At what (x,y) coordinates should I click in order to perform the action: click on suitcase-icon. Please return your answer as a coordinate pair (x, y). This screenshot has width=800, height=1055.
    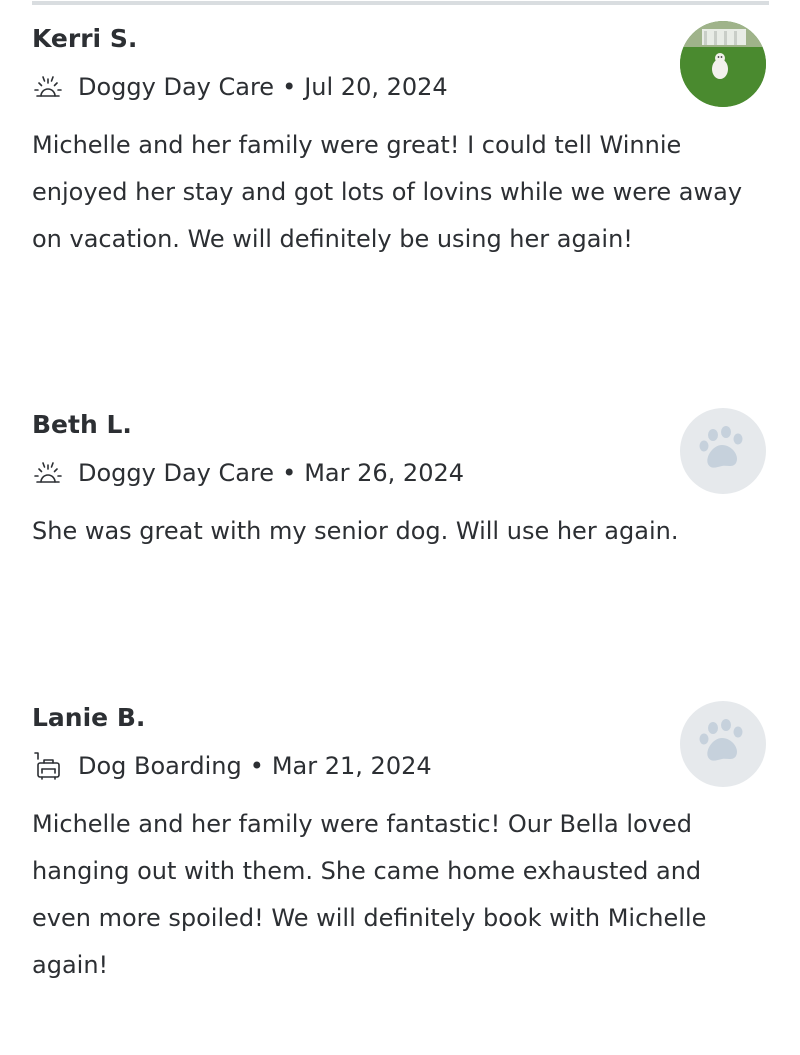
    Looking at the image, I should click on (48, 766).